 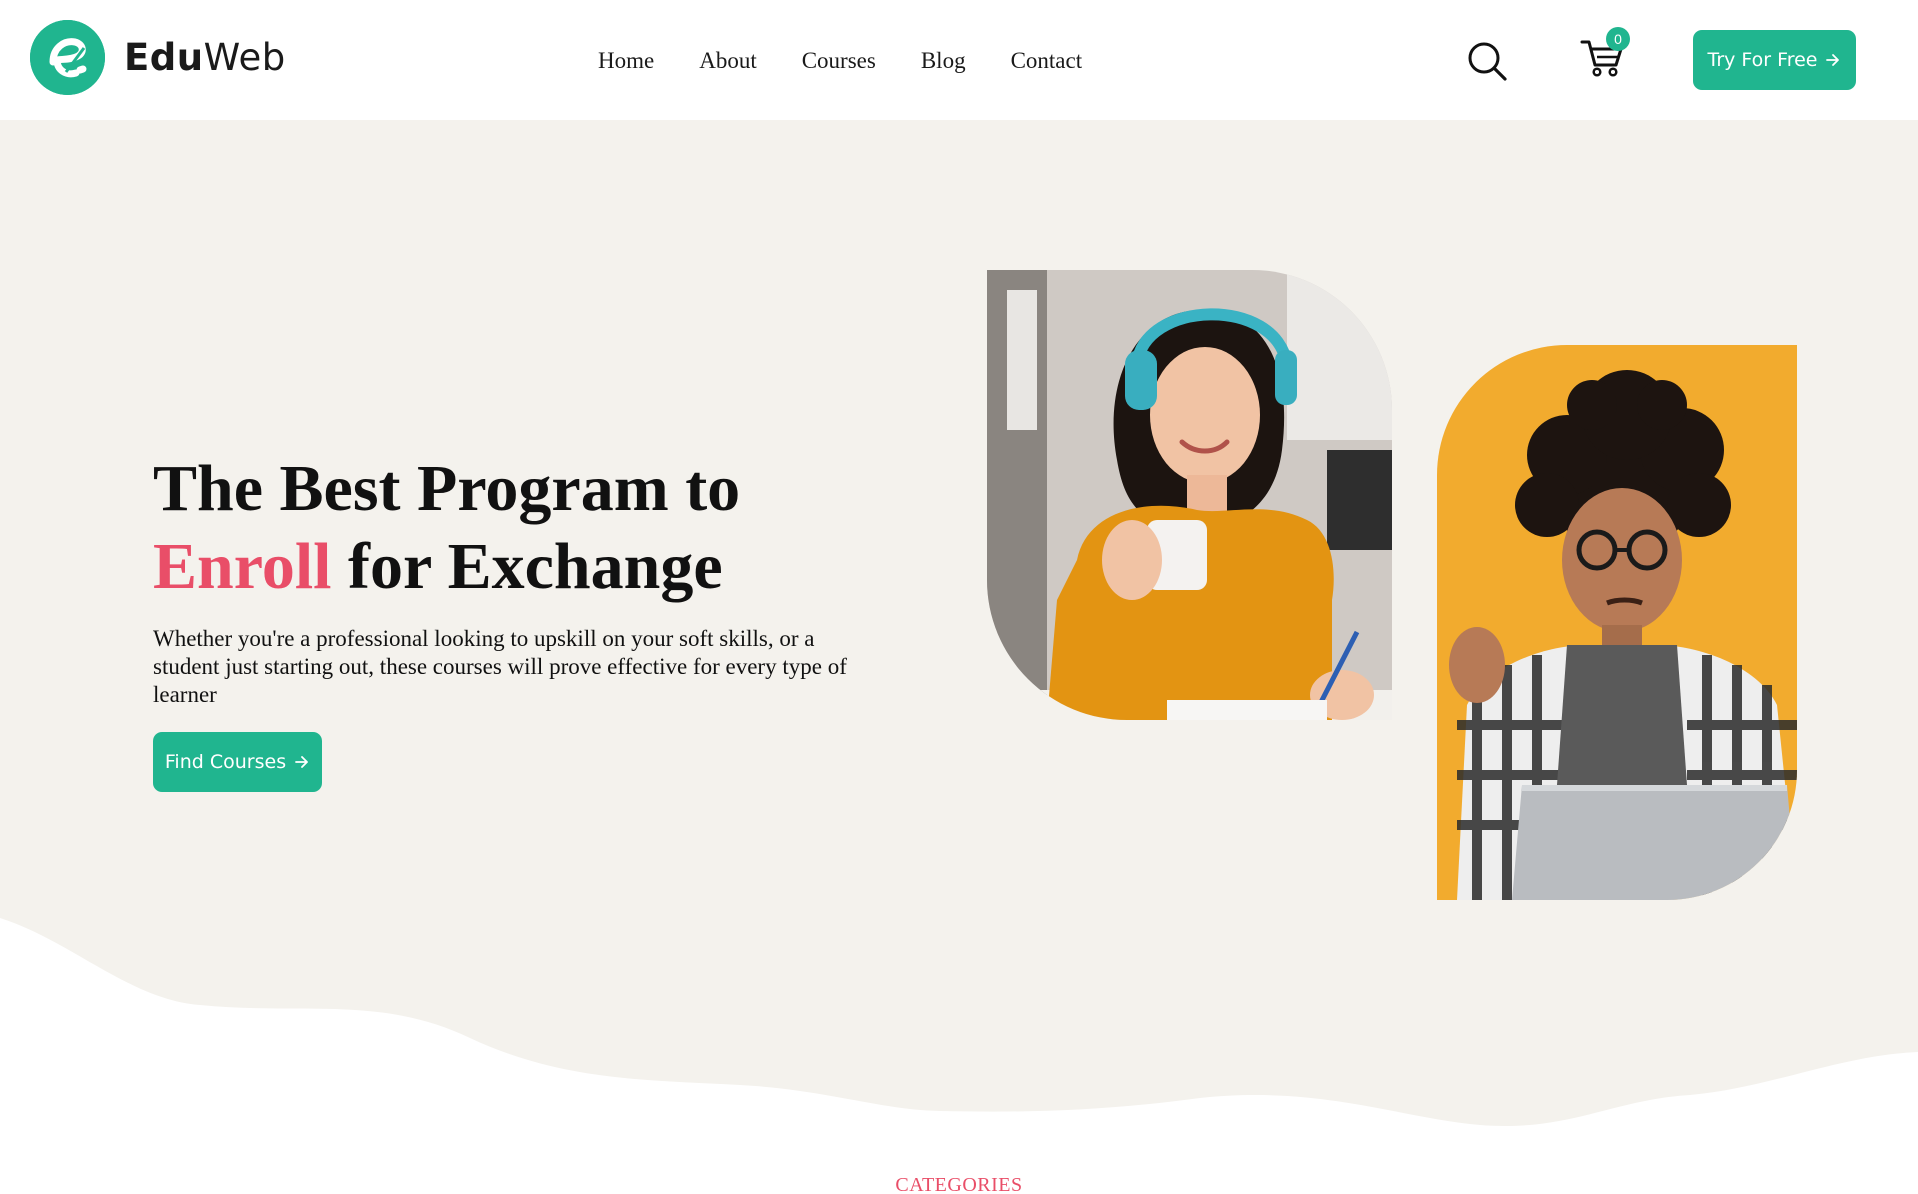 I want to click on brand-name-light: Web, so click(x=244, y=57).